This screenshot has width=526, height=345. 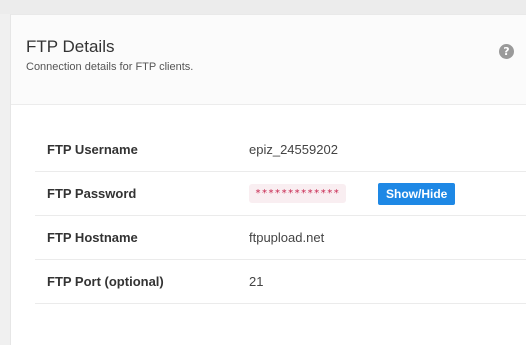 I want to click on row-ftp-port: FTP Port (optional) 21, so click(x=280, y=282).